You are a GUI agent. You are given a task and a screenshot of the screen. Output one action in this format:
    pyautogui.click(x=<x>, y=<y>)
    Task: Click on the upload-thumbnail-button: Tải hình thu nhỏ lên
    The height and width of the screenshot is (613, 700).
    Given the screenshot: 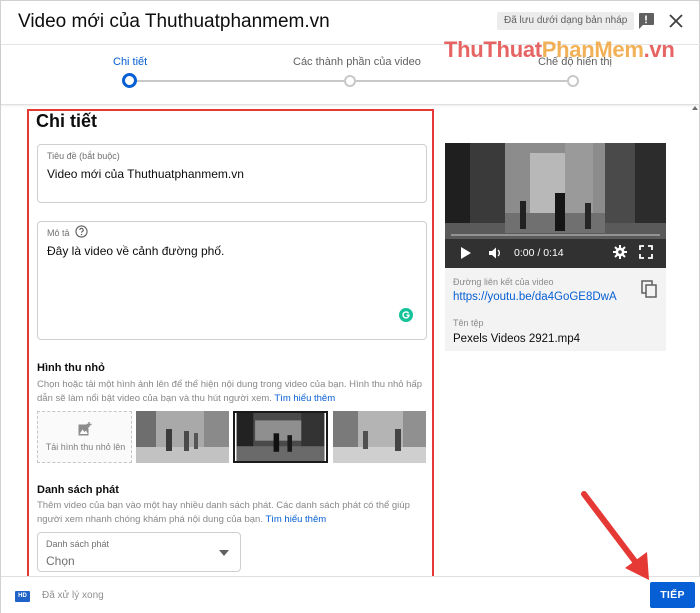 What is the action you would take?
    pyautogui.click(x=84, y=437)
    